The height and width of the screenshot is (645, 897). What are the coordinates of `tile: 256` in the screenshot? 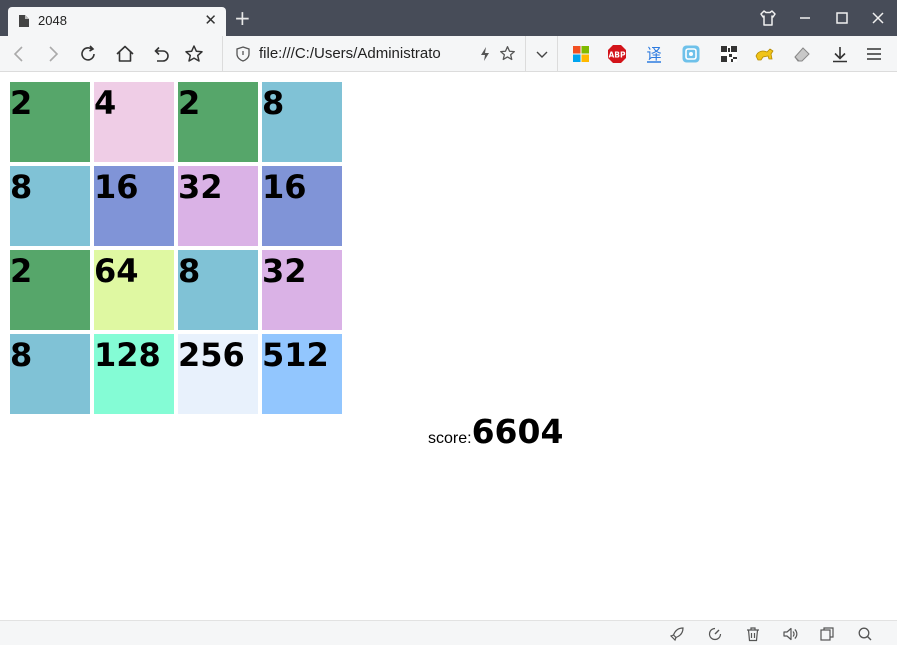 It's located at (218, 374).